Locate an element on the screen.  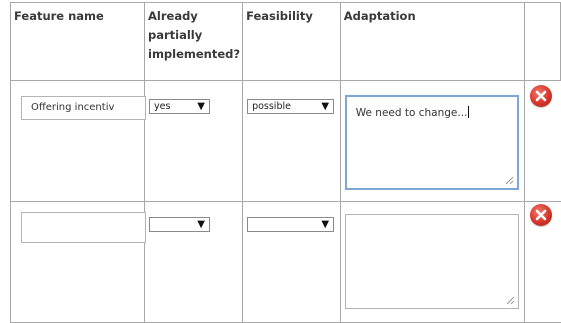
header-feature-name: Feature name is located at coordinates (77, 41).